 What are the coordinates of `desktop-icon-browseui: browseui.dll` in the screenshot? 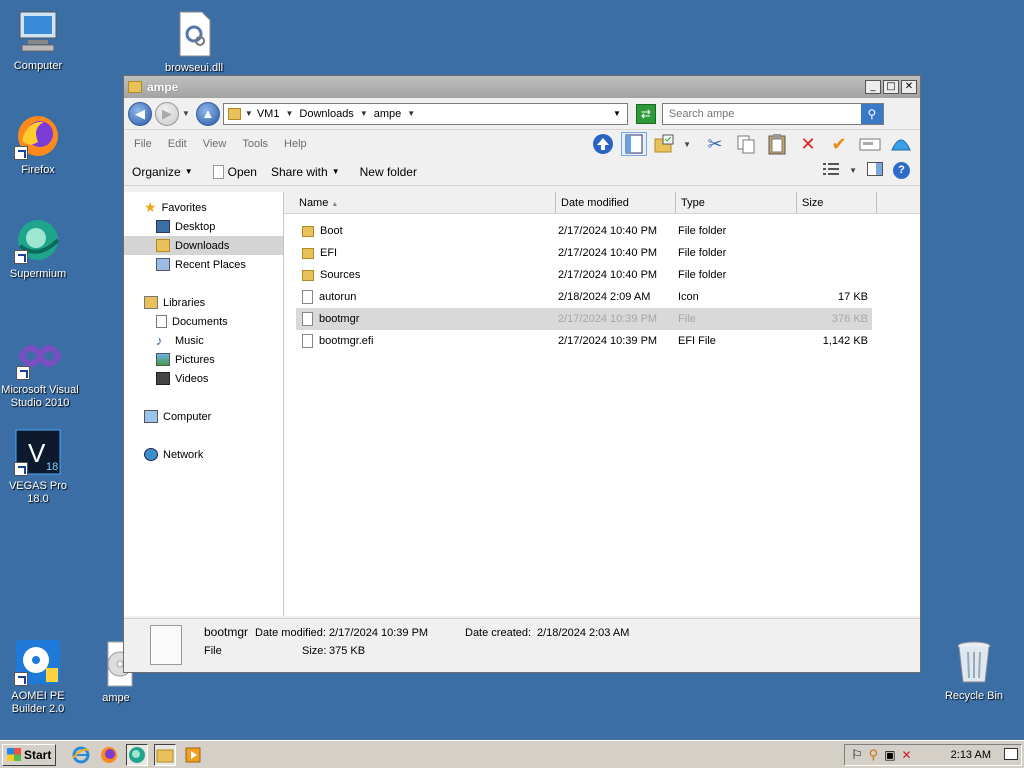 It's located at (194, 42).